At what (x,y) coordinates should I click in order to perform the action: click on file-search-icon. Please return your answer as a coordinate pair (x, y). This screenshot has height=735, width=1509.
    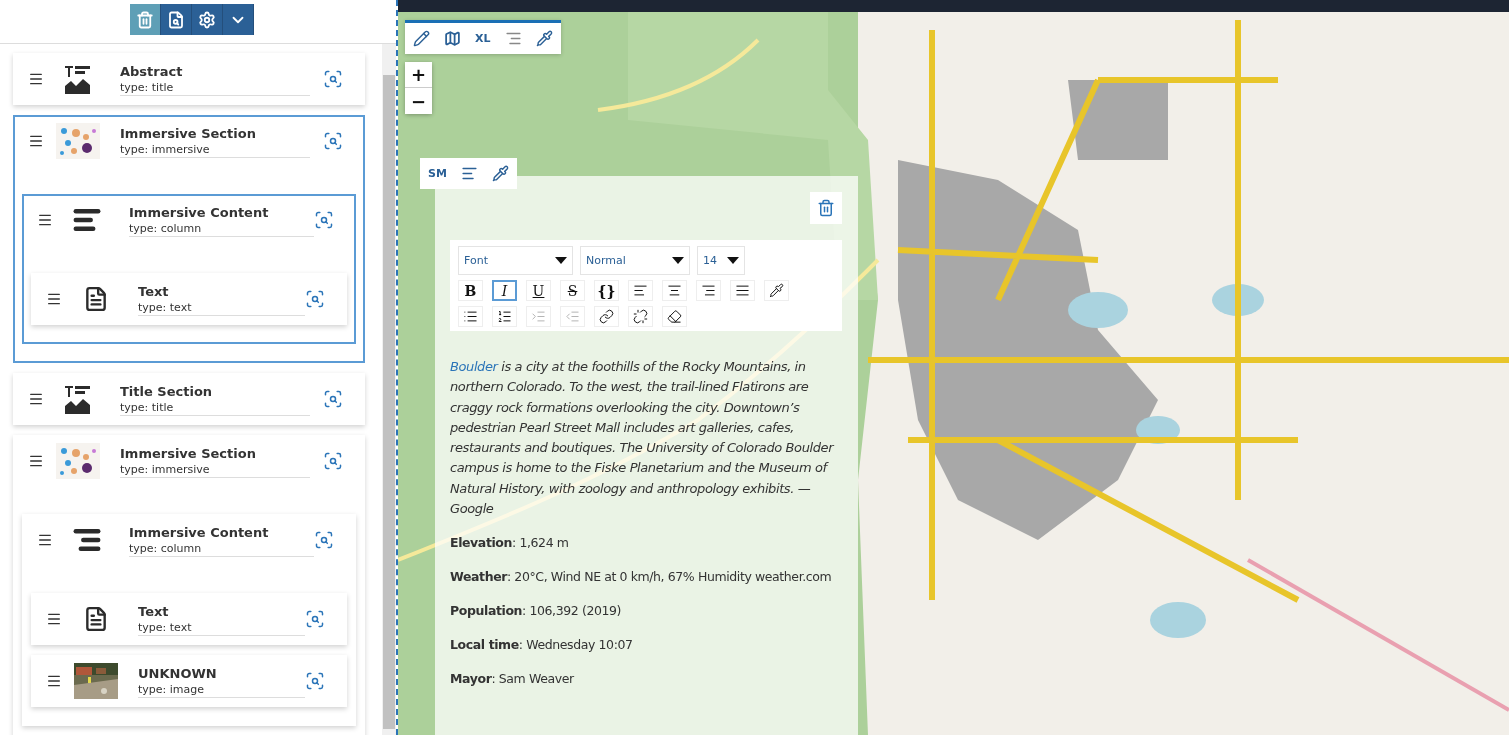
    Looking at the image, I should click on (176, 19).